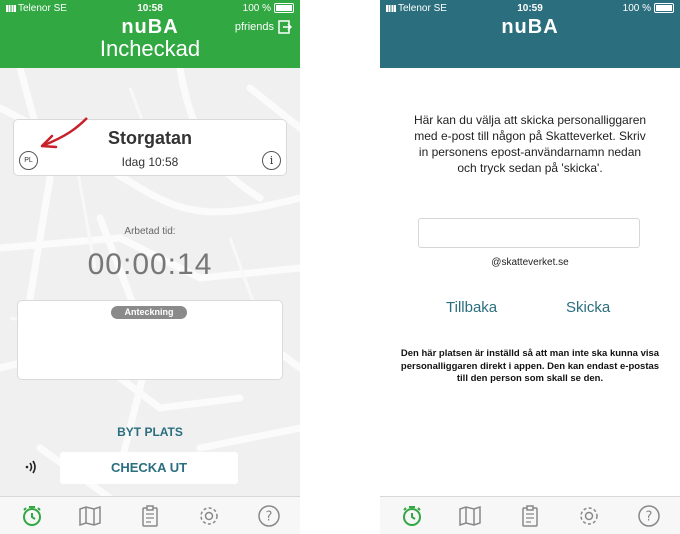 This screenshot has height=534, width=680. I want to click on info-icon: i, so click(271, 160).